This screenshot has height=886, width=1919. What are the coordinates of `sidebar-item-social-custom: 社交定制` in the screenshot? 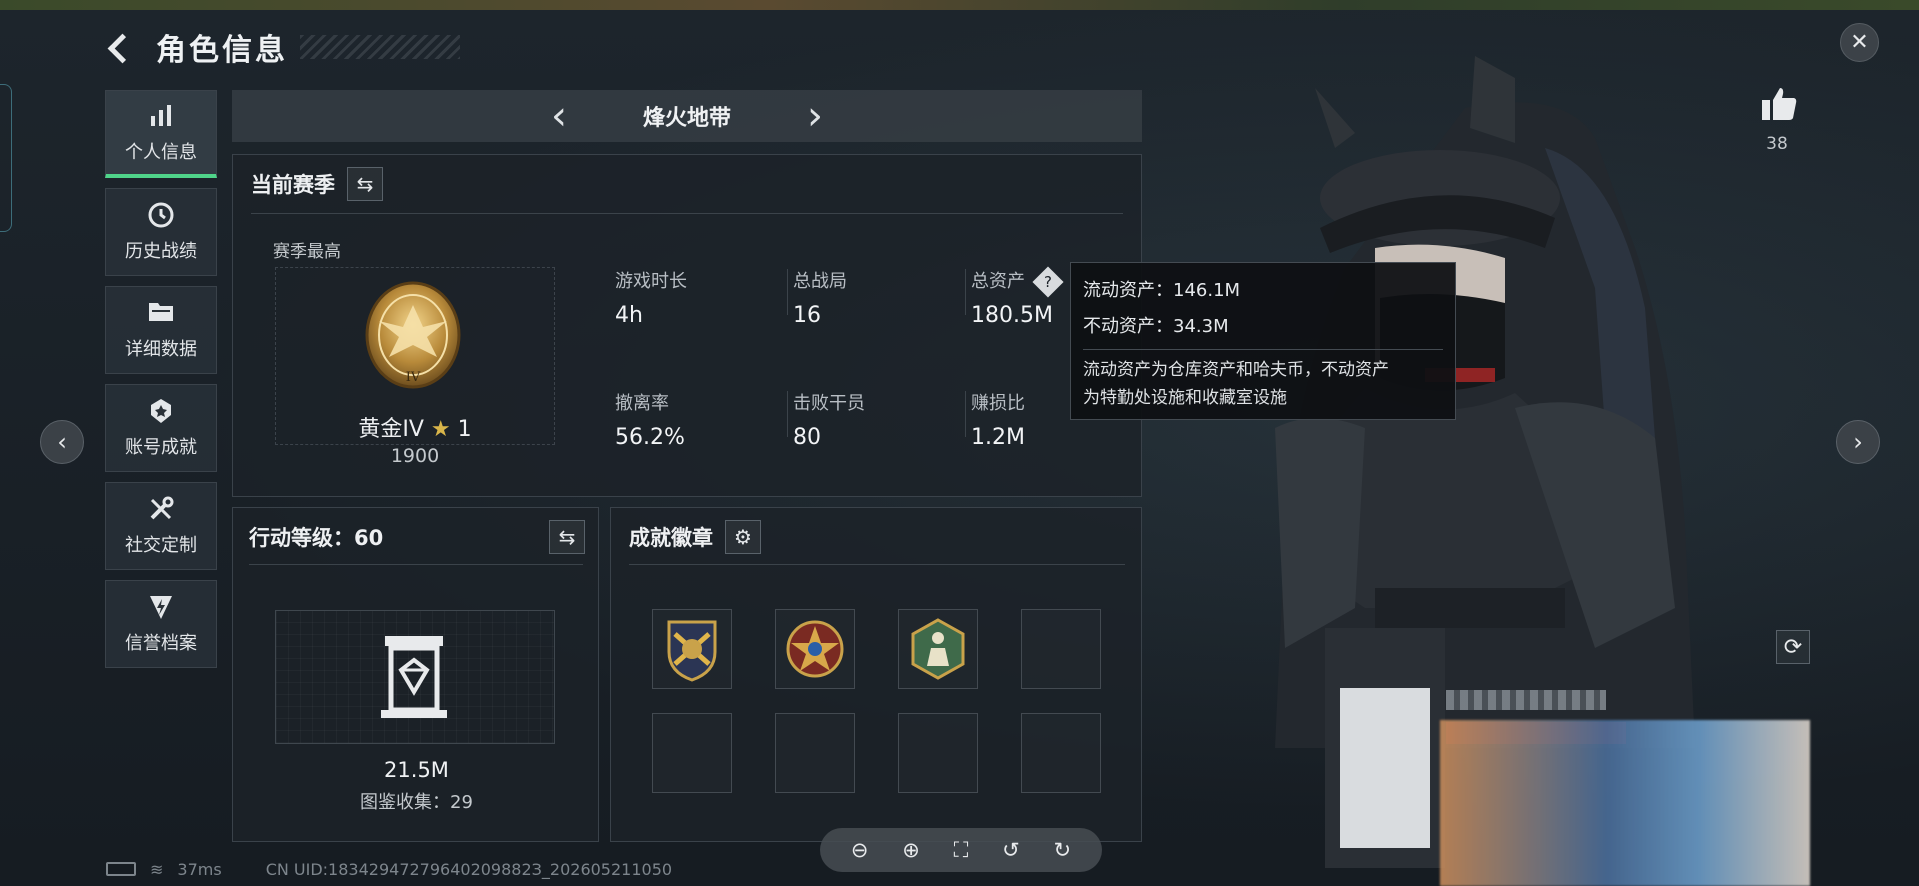 It's located at (161, 526).